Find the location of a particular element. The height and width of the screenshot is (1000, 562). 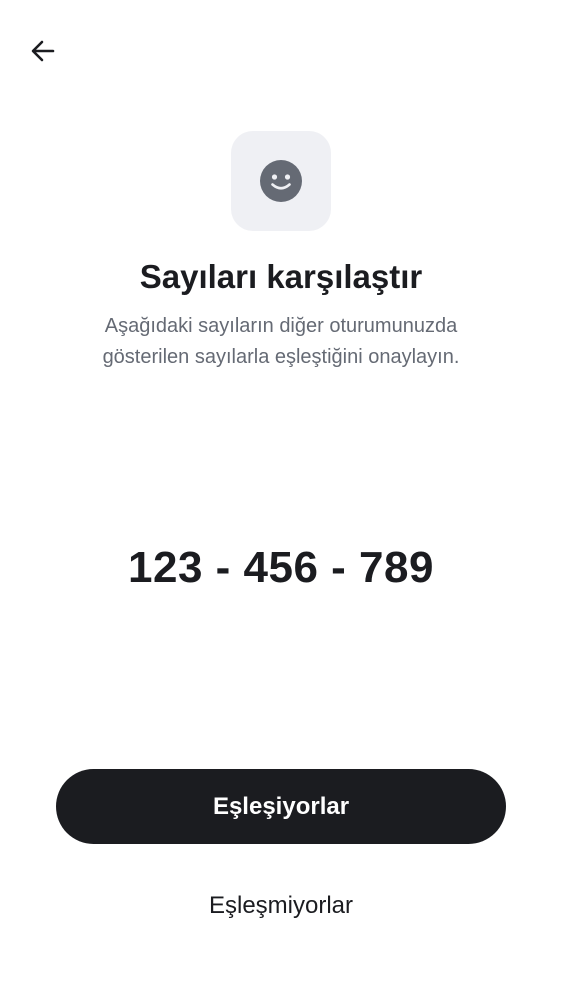

confirm-match-label: Eşleşiyorlar is located at coordinates (281, 806).